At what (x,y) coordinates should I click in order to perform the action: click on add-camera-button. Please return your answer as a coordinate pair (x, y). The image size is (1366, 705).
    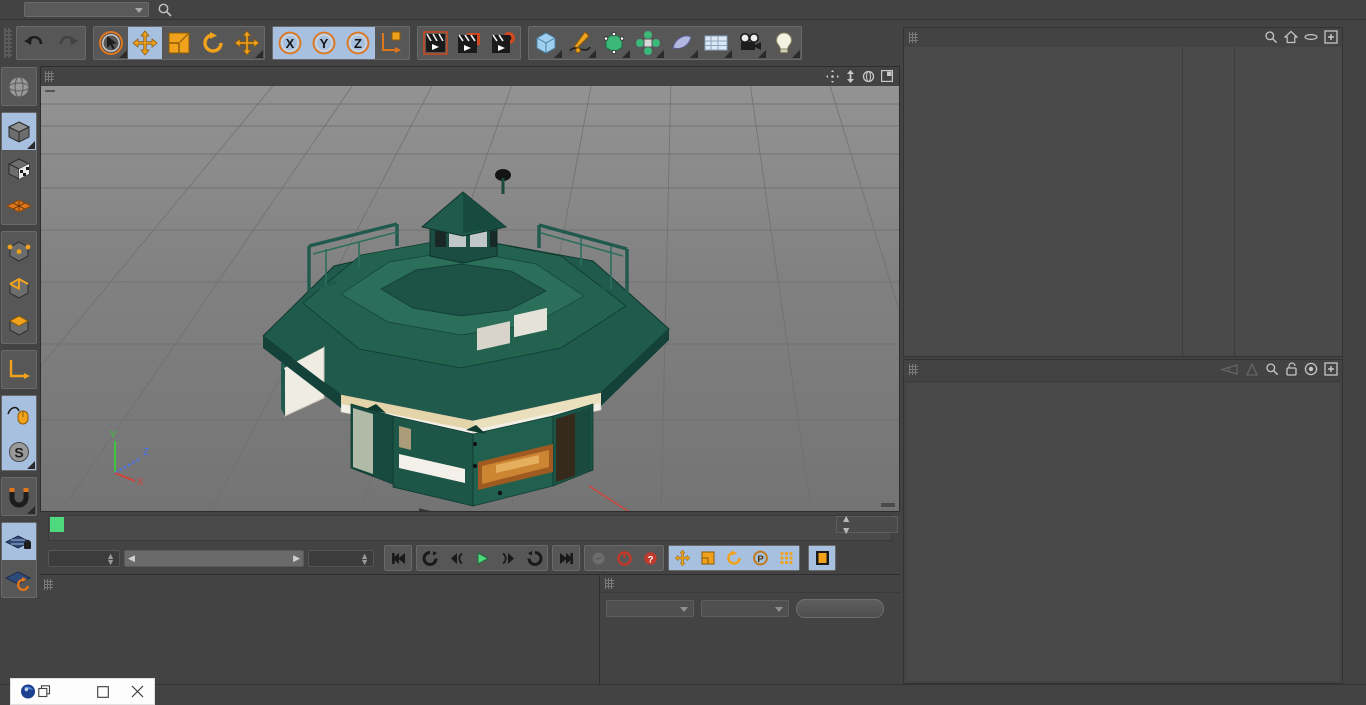
    Looking at the image, I should click on (750, 43).